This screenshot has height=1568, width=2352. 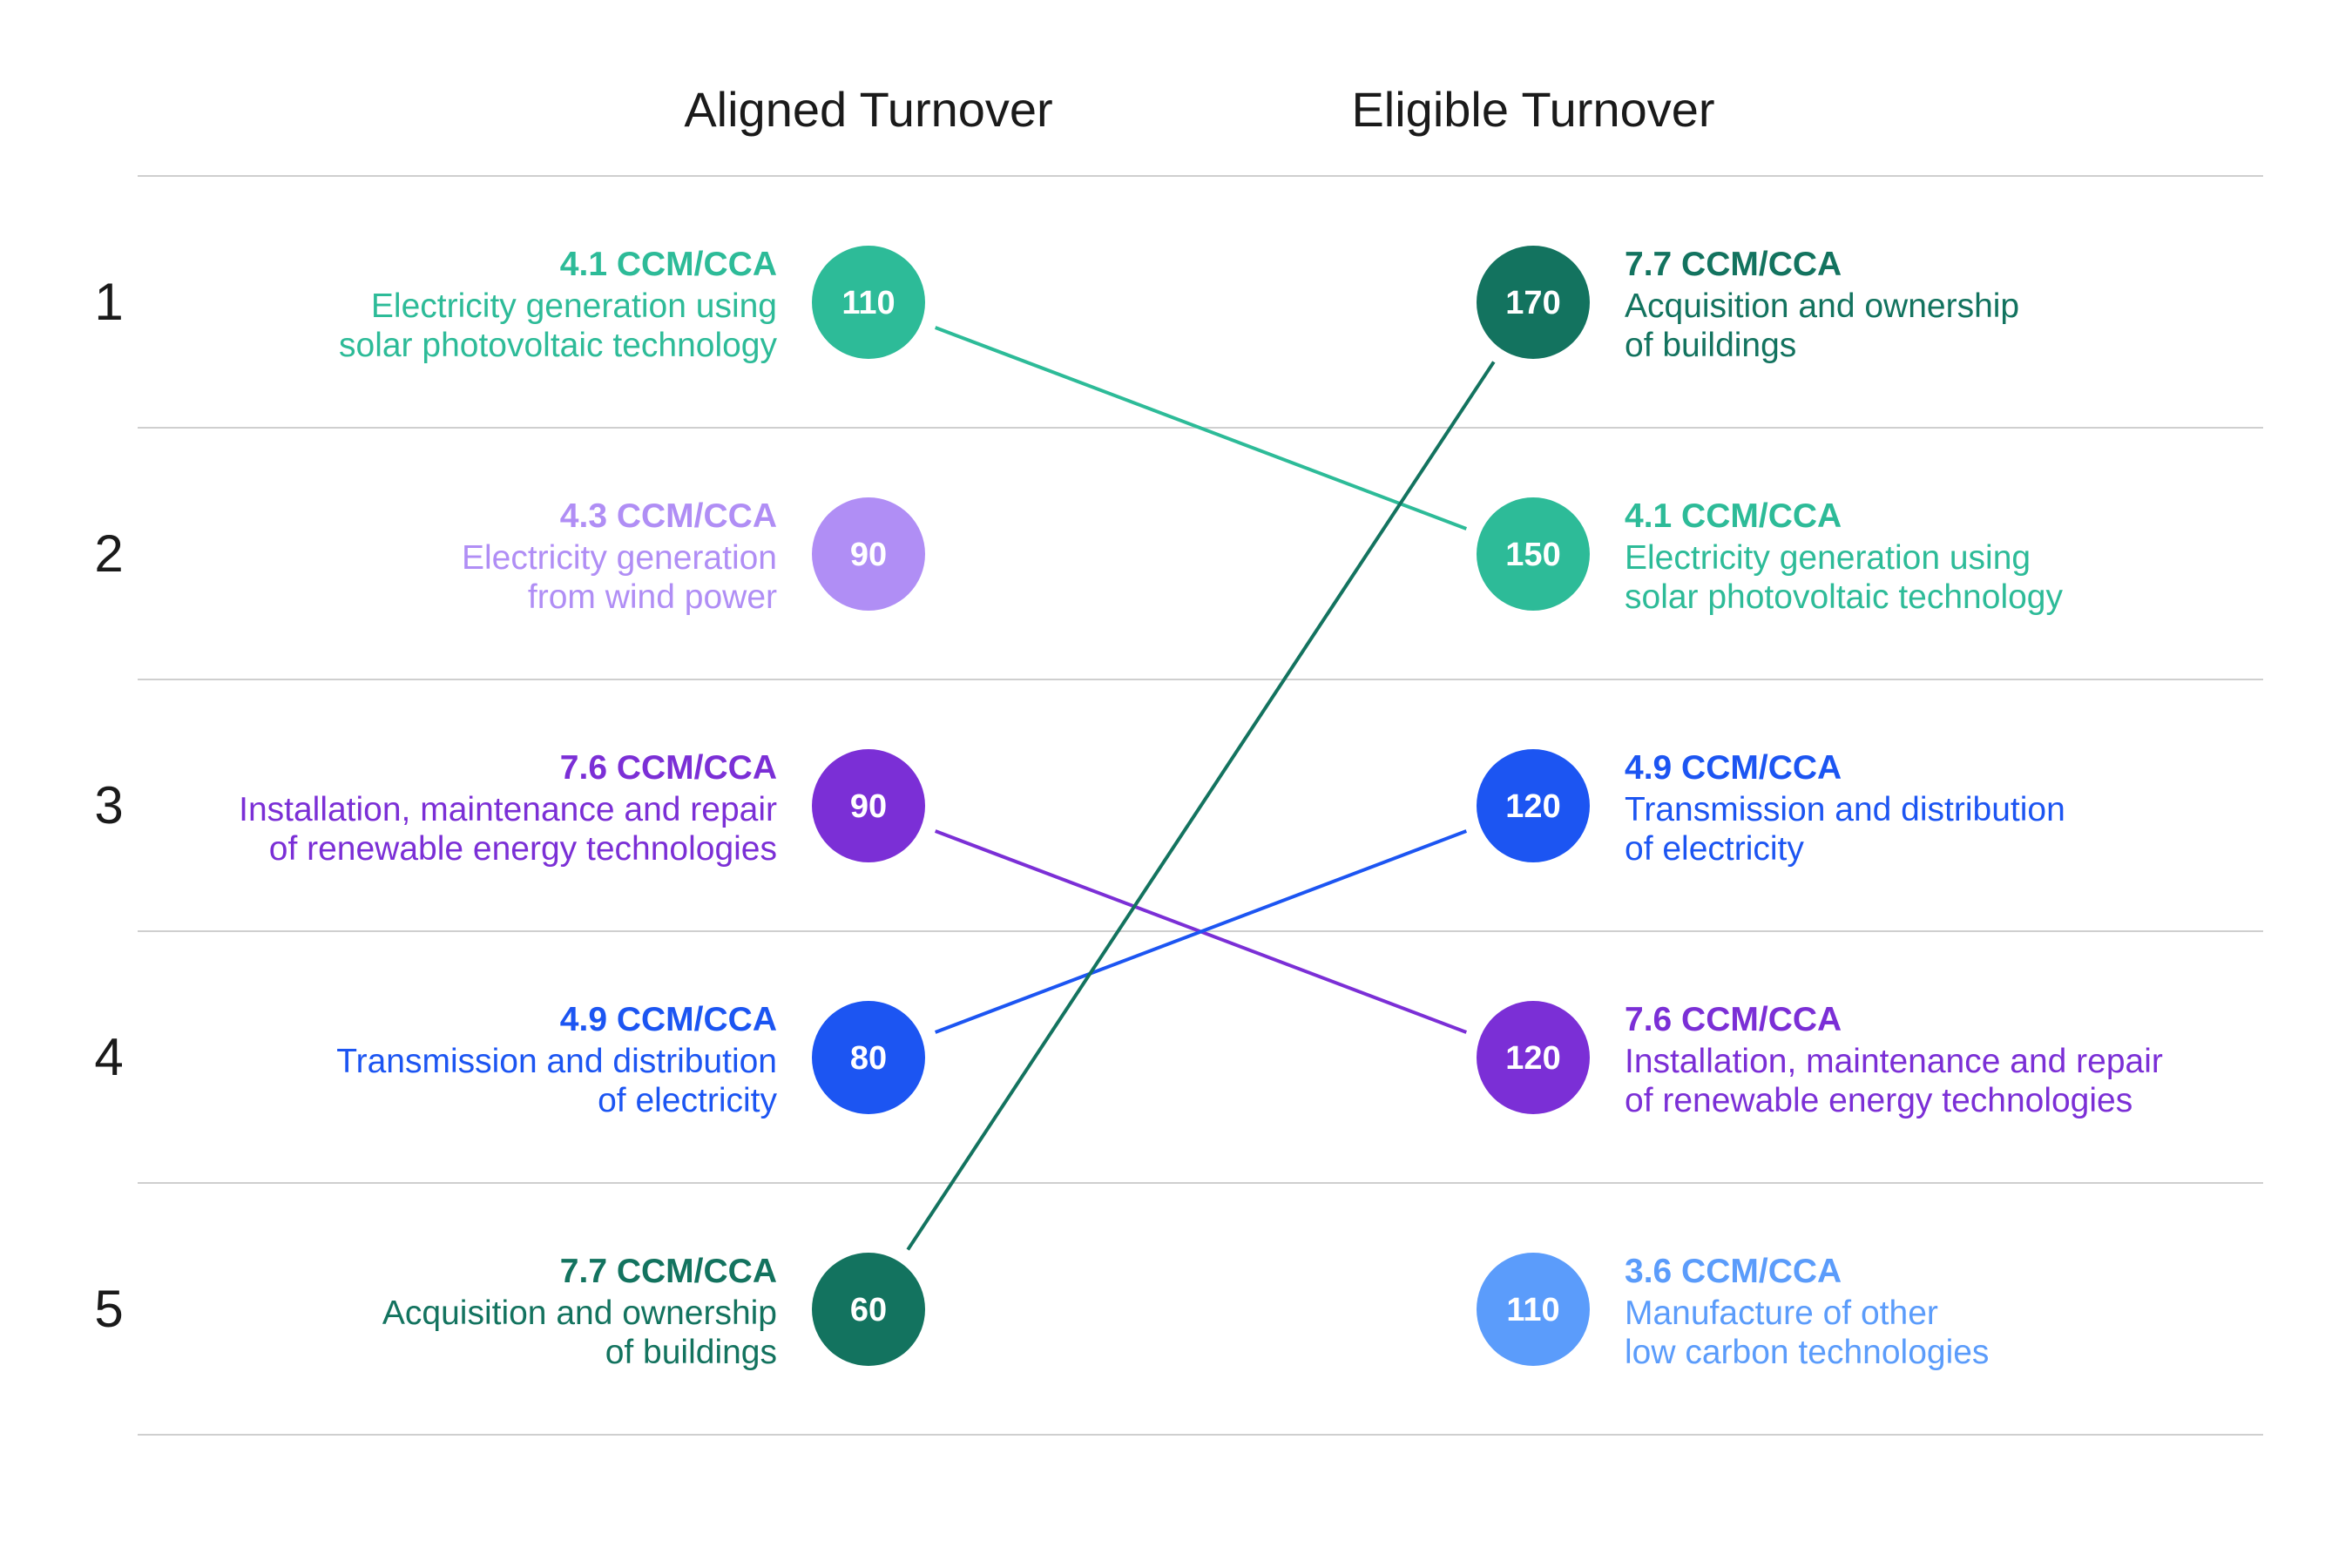 I want to click on eligible-activity-code: 4.9 CCM/CCA, so click(x=1733, y=768).